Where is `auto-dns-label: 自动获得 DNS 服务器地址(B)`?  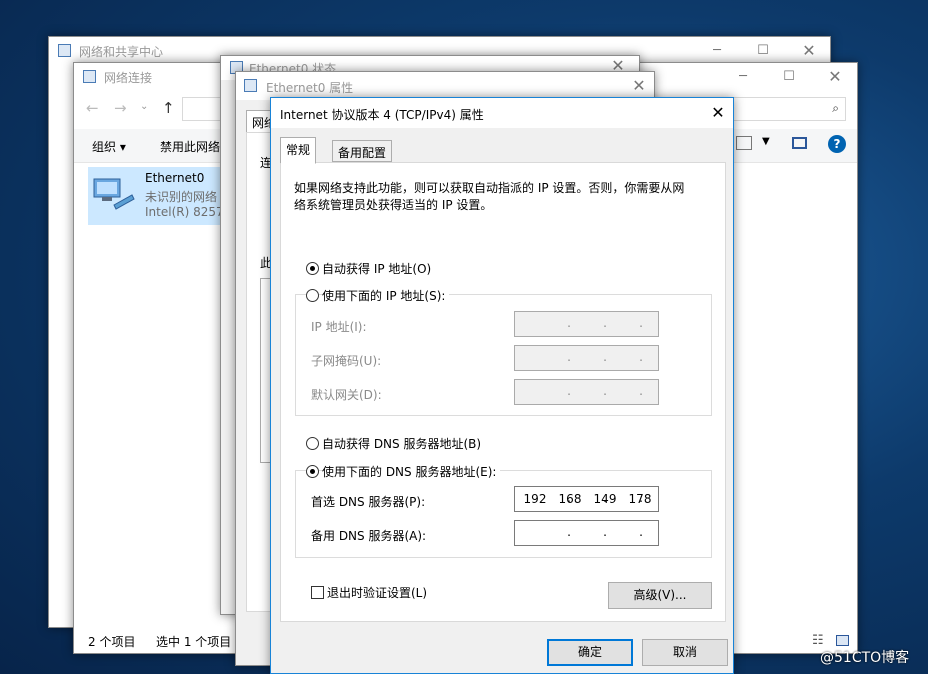
auto-dns-label: 自动获得 DNS 服务器地址(B) is located at coordinates (401, 443).